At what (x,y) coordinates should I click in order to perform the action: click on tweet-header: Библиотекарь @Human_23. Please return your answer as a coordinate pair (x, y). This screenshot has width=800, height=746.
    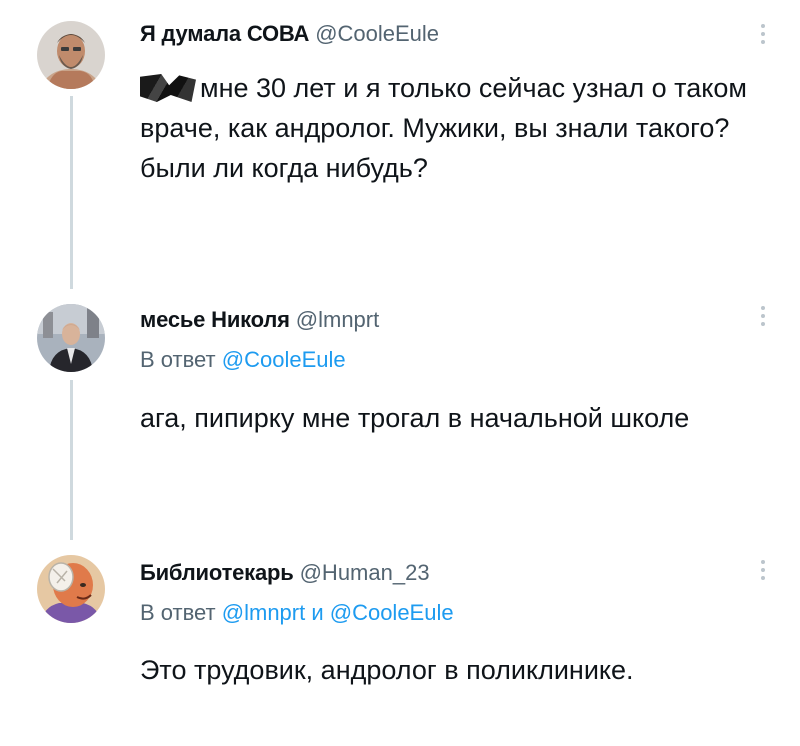
    Looking at the image, I should click on (285, 573).